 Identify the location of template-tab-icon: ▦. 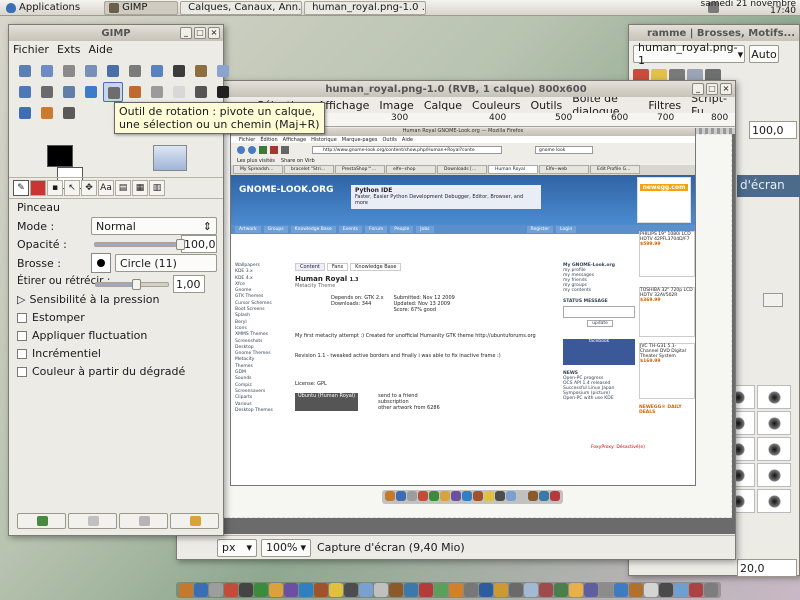
(140, 188).